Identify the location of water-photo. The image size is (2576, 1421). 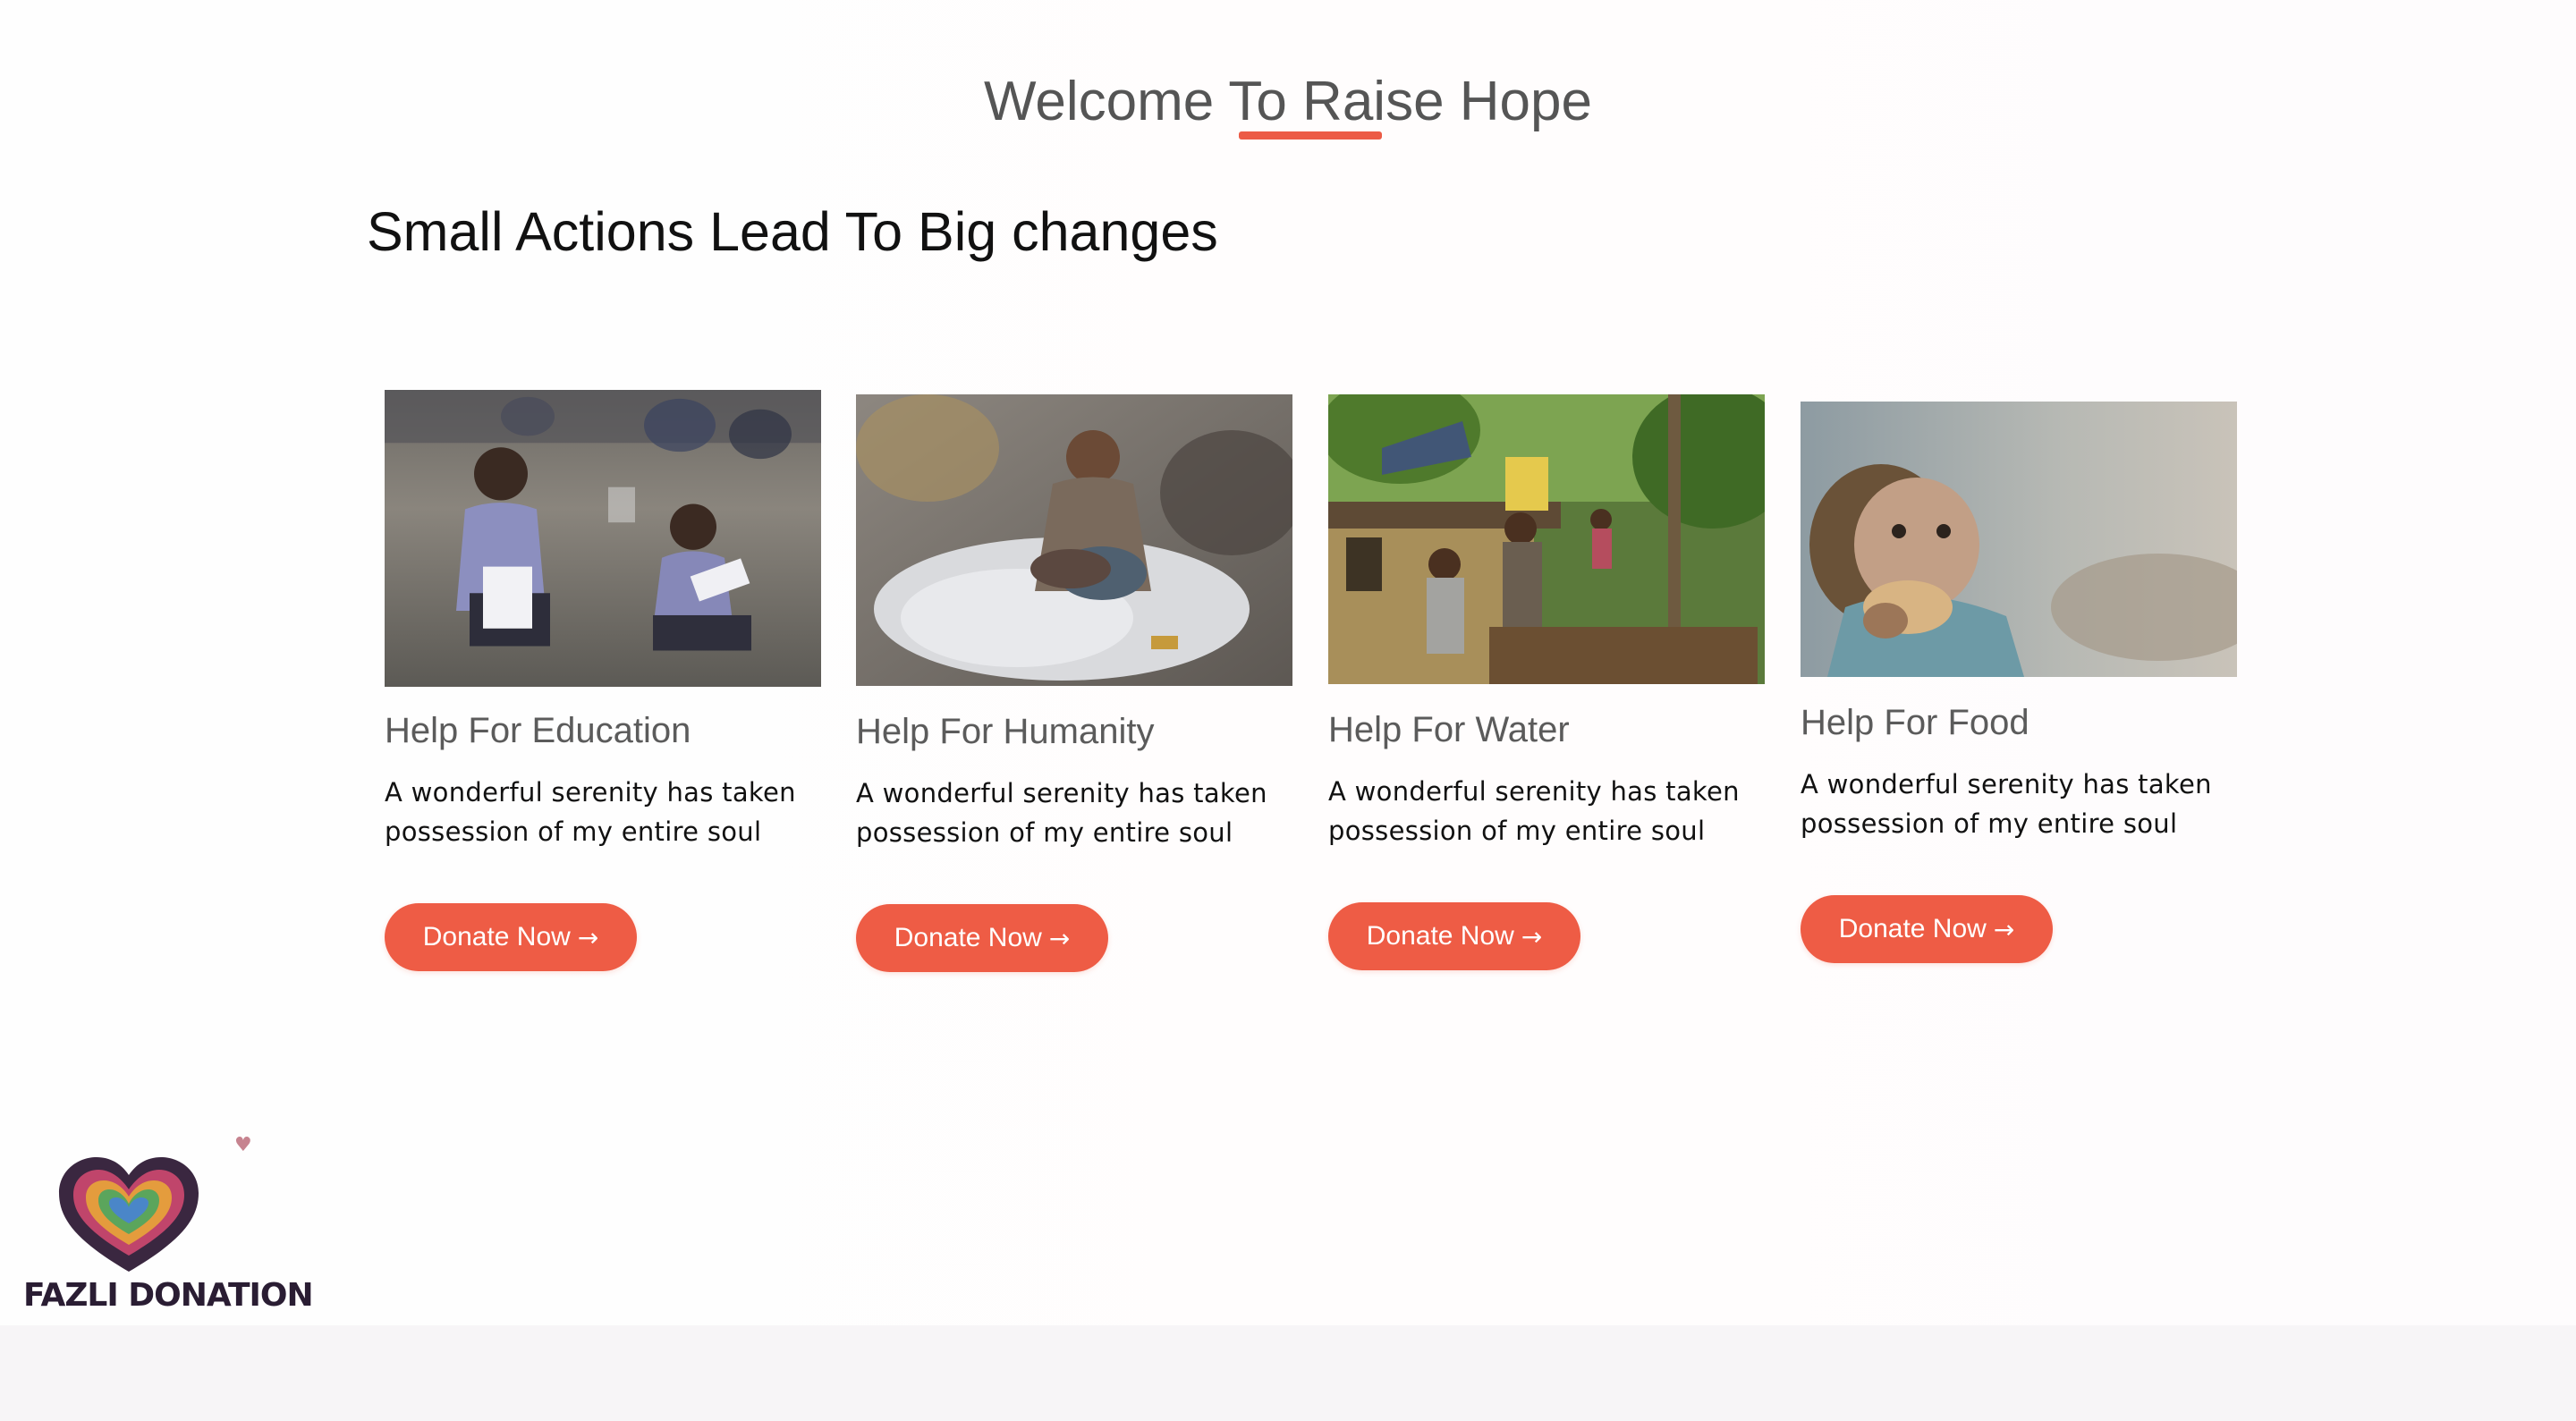
(1546, 539).